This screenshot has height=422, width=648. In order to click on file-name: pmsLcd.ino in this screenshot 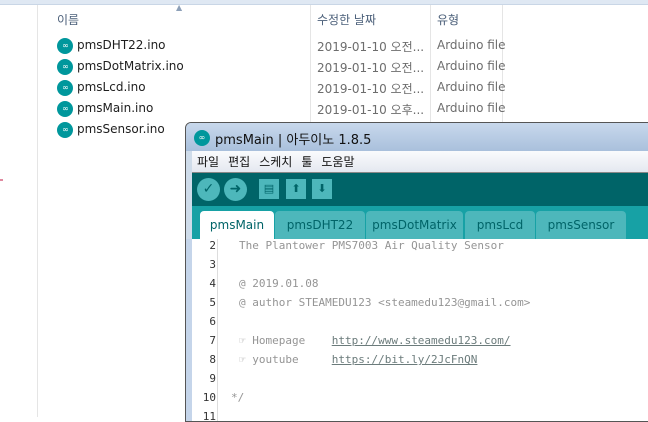, I will do `click(111, 87)`.